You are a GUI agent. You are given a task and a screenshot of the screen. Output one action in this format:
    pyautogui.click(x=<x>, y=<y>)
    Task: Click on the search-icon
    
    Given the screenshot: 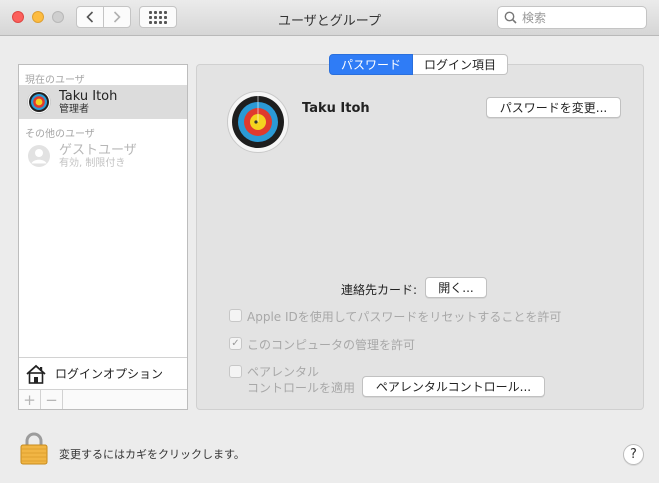 What is the action you would take?
    pyautogui.click(x=510, y=17)
    